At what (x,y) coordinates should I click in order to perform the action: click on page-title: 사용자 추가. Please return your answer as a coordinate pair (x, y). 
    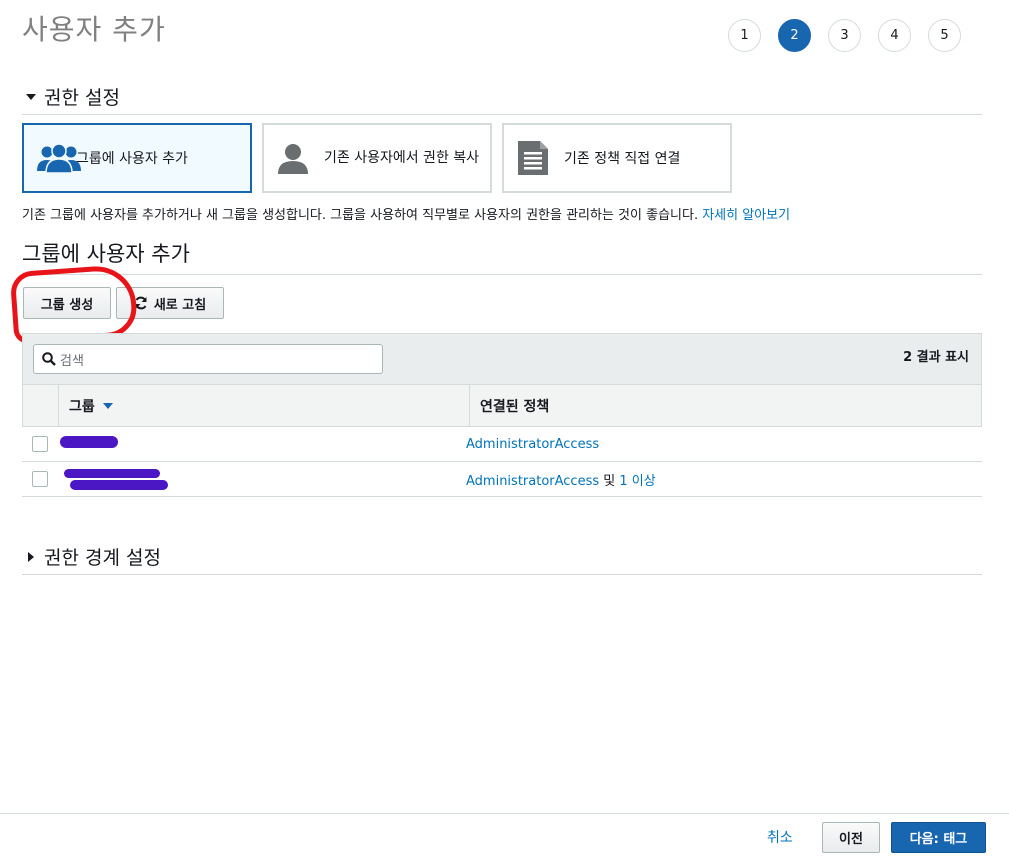
    Looking at the image, I should click on (94, 29).